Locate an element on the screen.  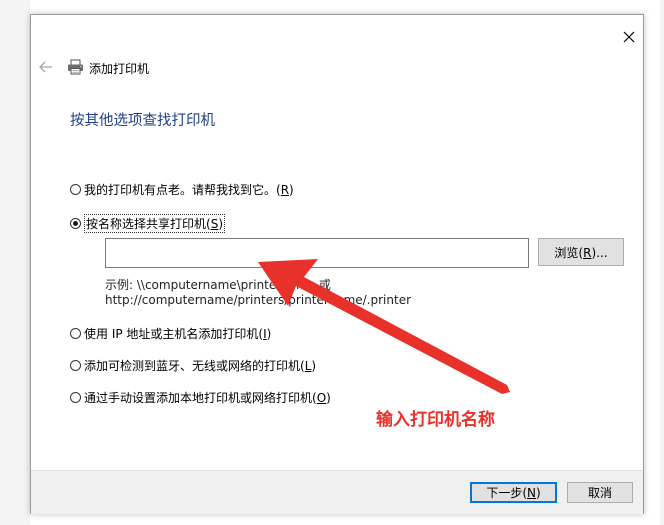
radio-button-ip-address is located at coordinates (75, 333).